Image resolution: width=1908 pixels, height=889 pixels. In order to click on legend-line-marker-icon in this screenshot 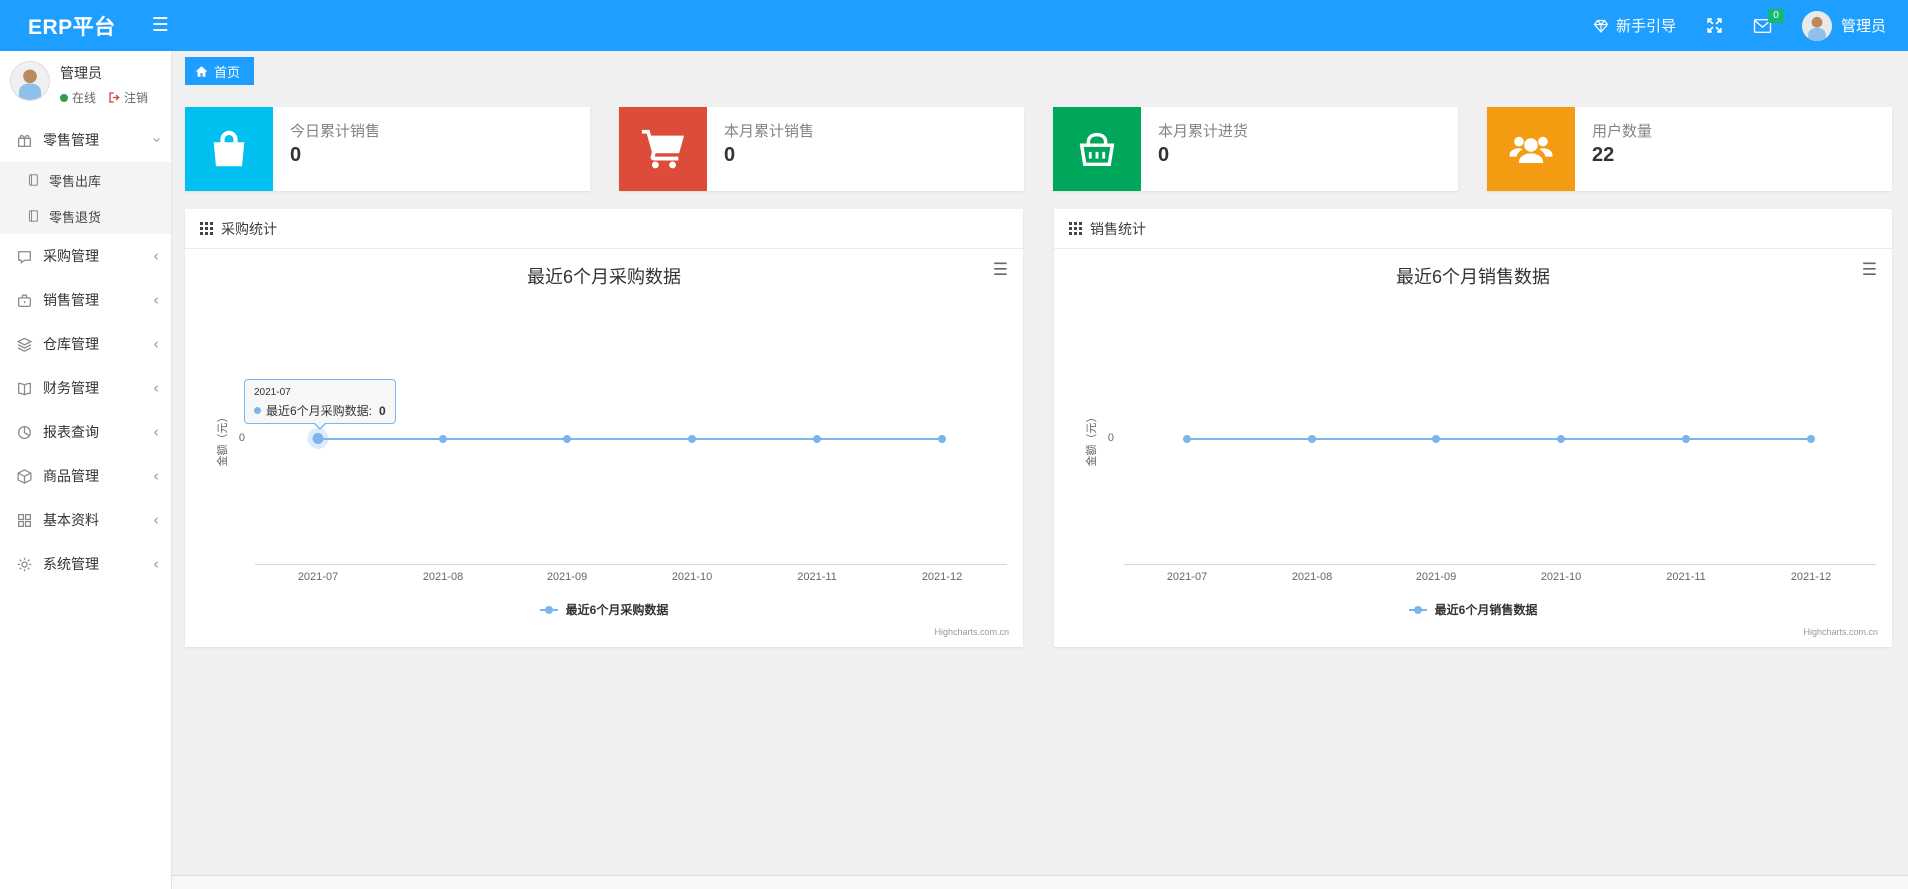, I will do `click(548, 609)`.